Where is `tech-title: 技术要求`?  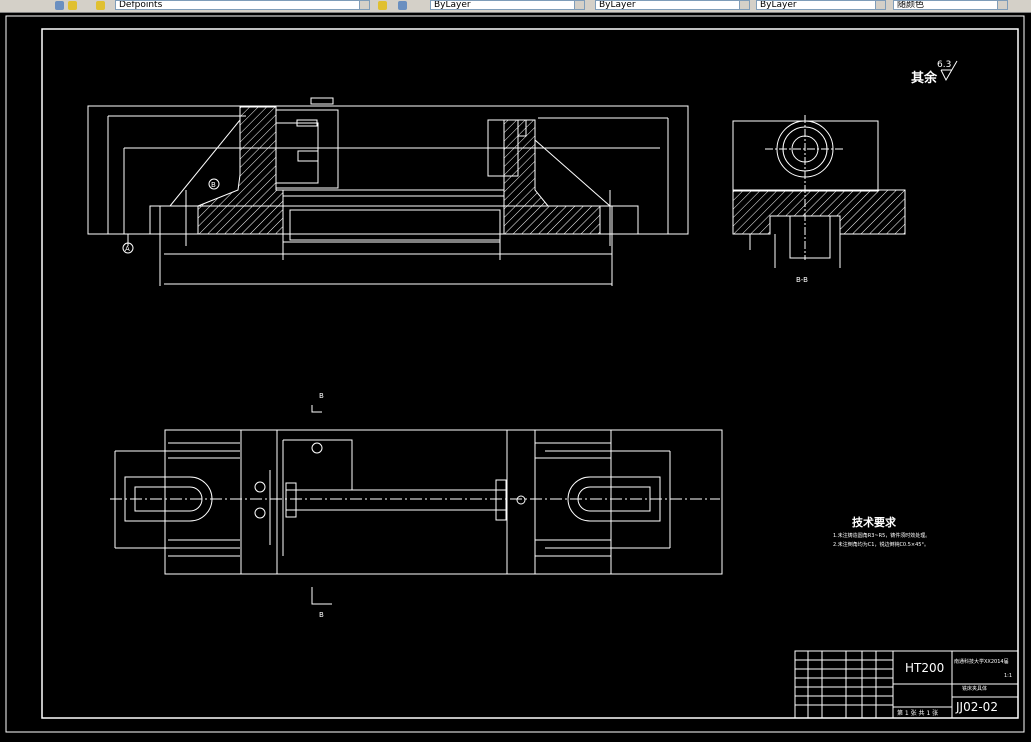
tech-title: 技术要求 is located at coordinates (874, 522).